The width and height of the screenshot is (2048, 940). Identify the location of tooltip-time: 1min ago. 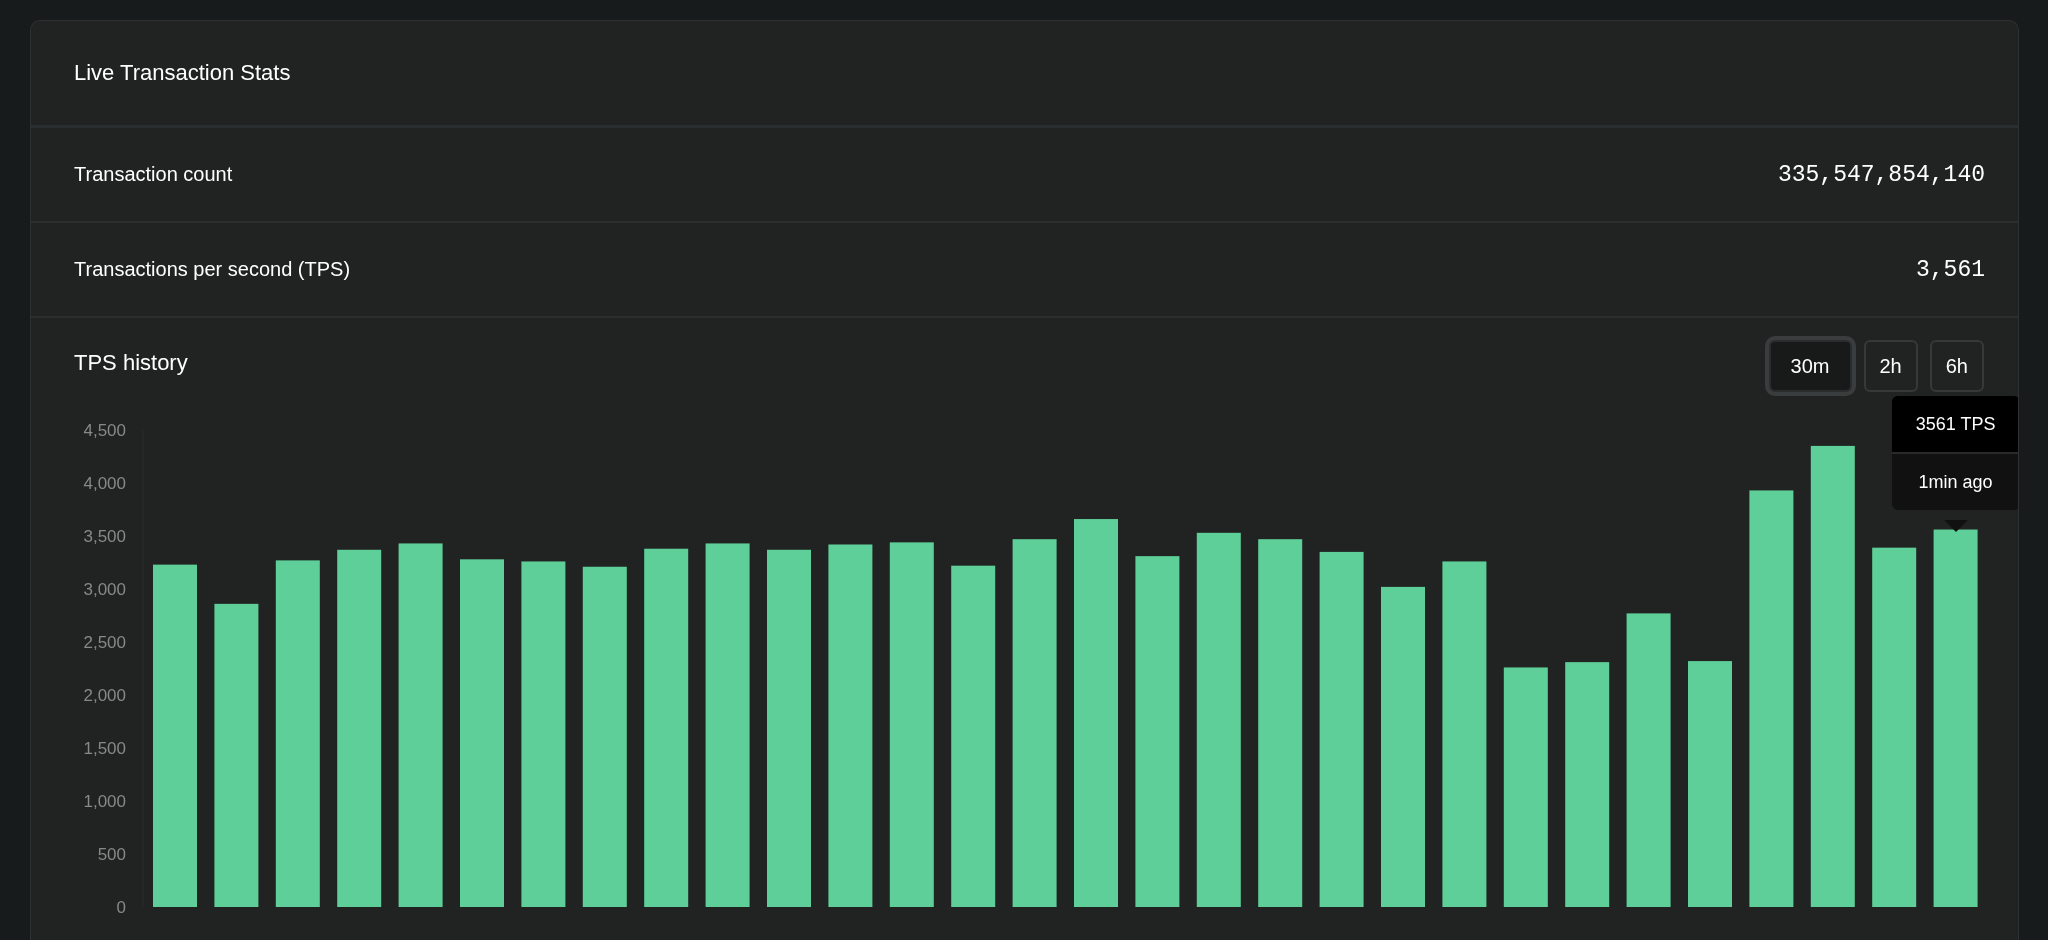
(1955, 482).